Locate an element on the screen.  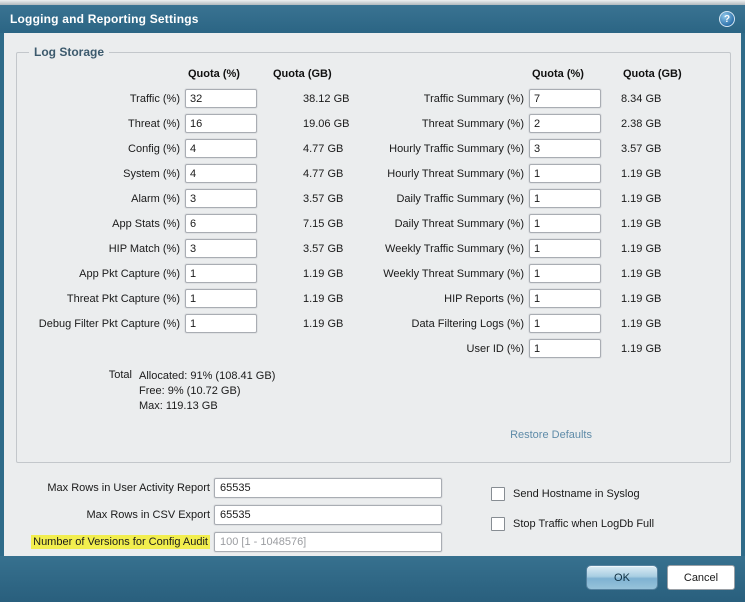
quota-row-label: HIP Reports (%) is located at coordinates (484, 298).